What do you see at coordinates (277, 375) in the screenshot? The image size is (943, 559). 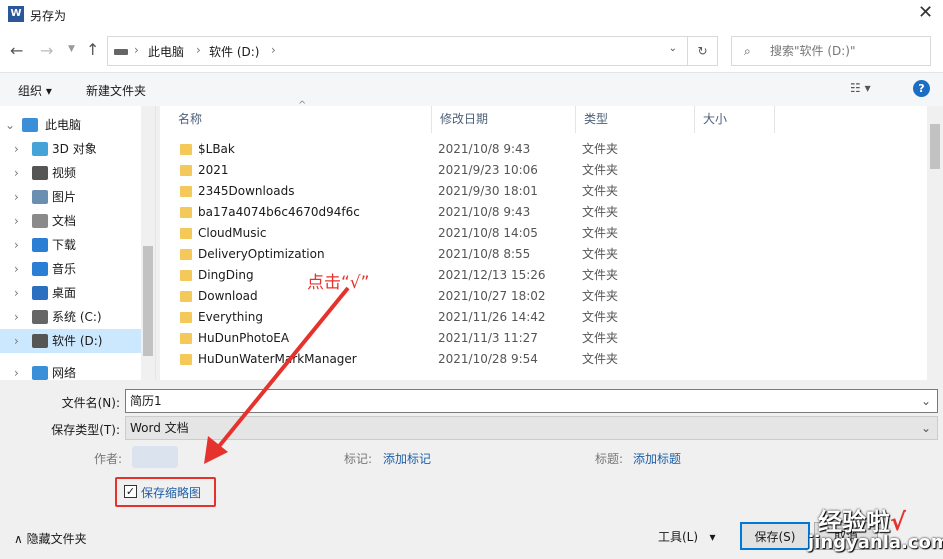 I see `annotation-arrow` at bounding box center [277, 375].